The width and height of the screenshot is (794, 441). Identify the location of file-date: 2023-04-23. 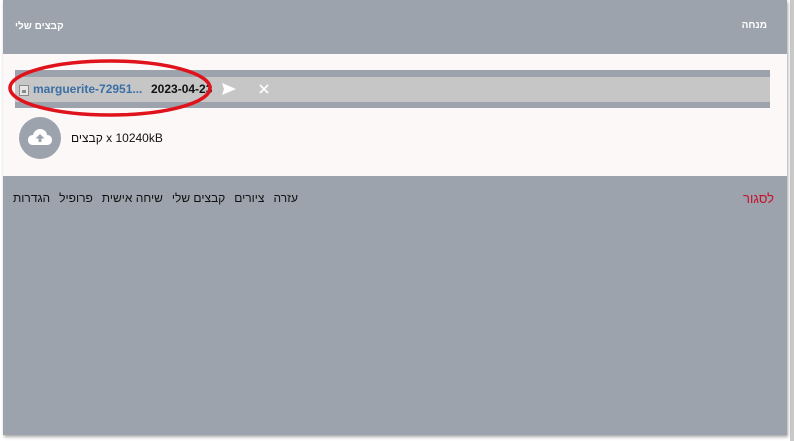
(182, 89).